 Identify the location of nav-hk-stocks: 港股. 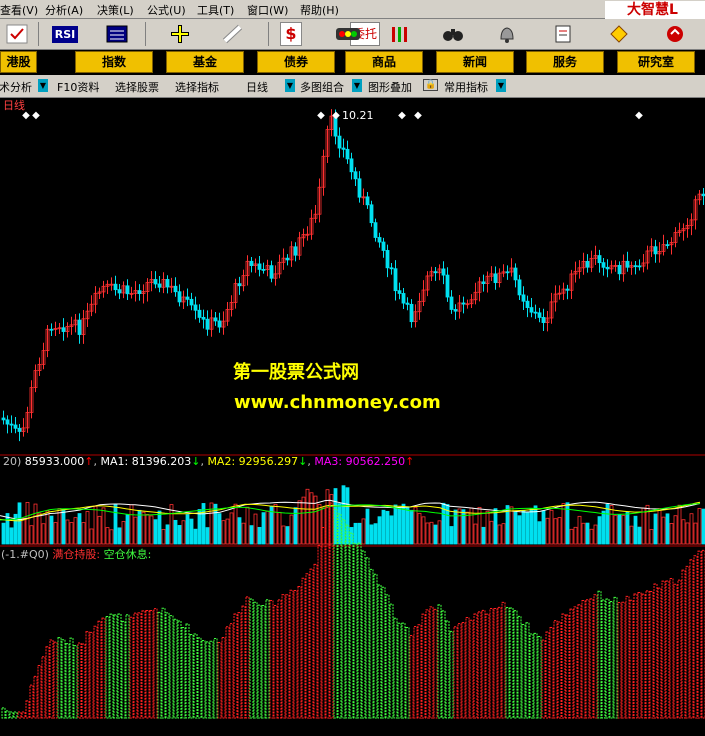
(18, 62).